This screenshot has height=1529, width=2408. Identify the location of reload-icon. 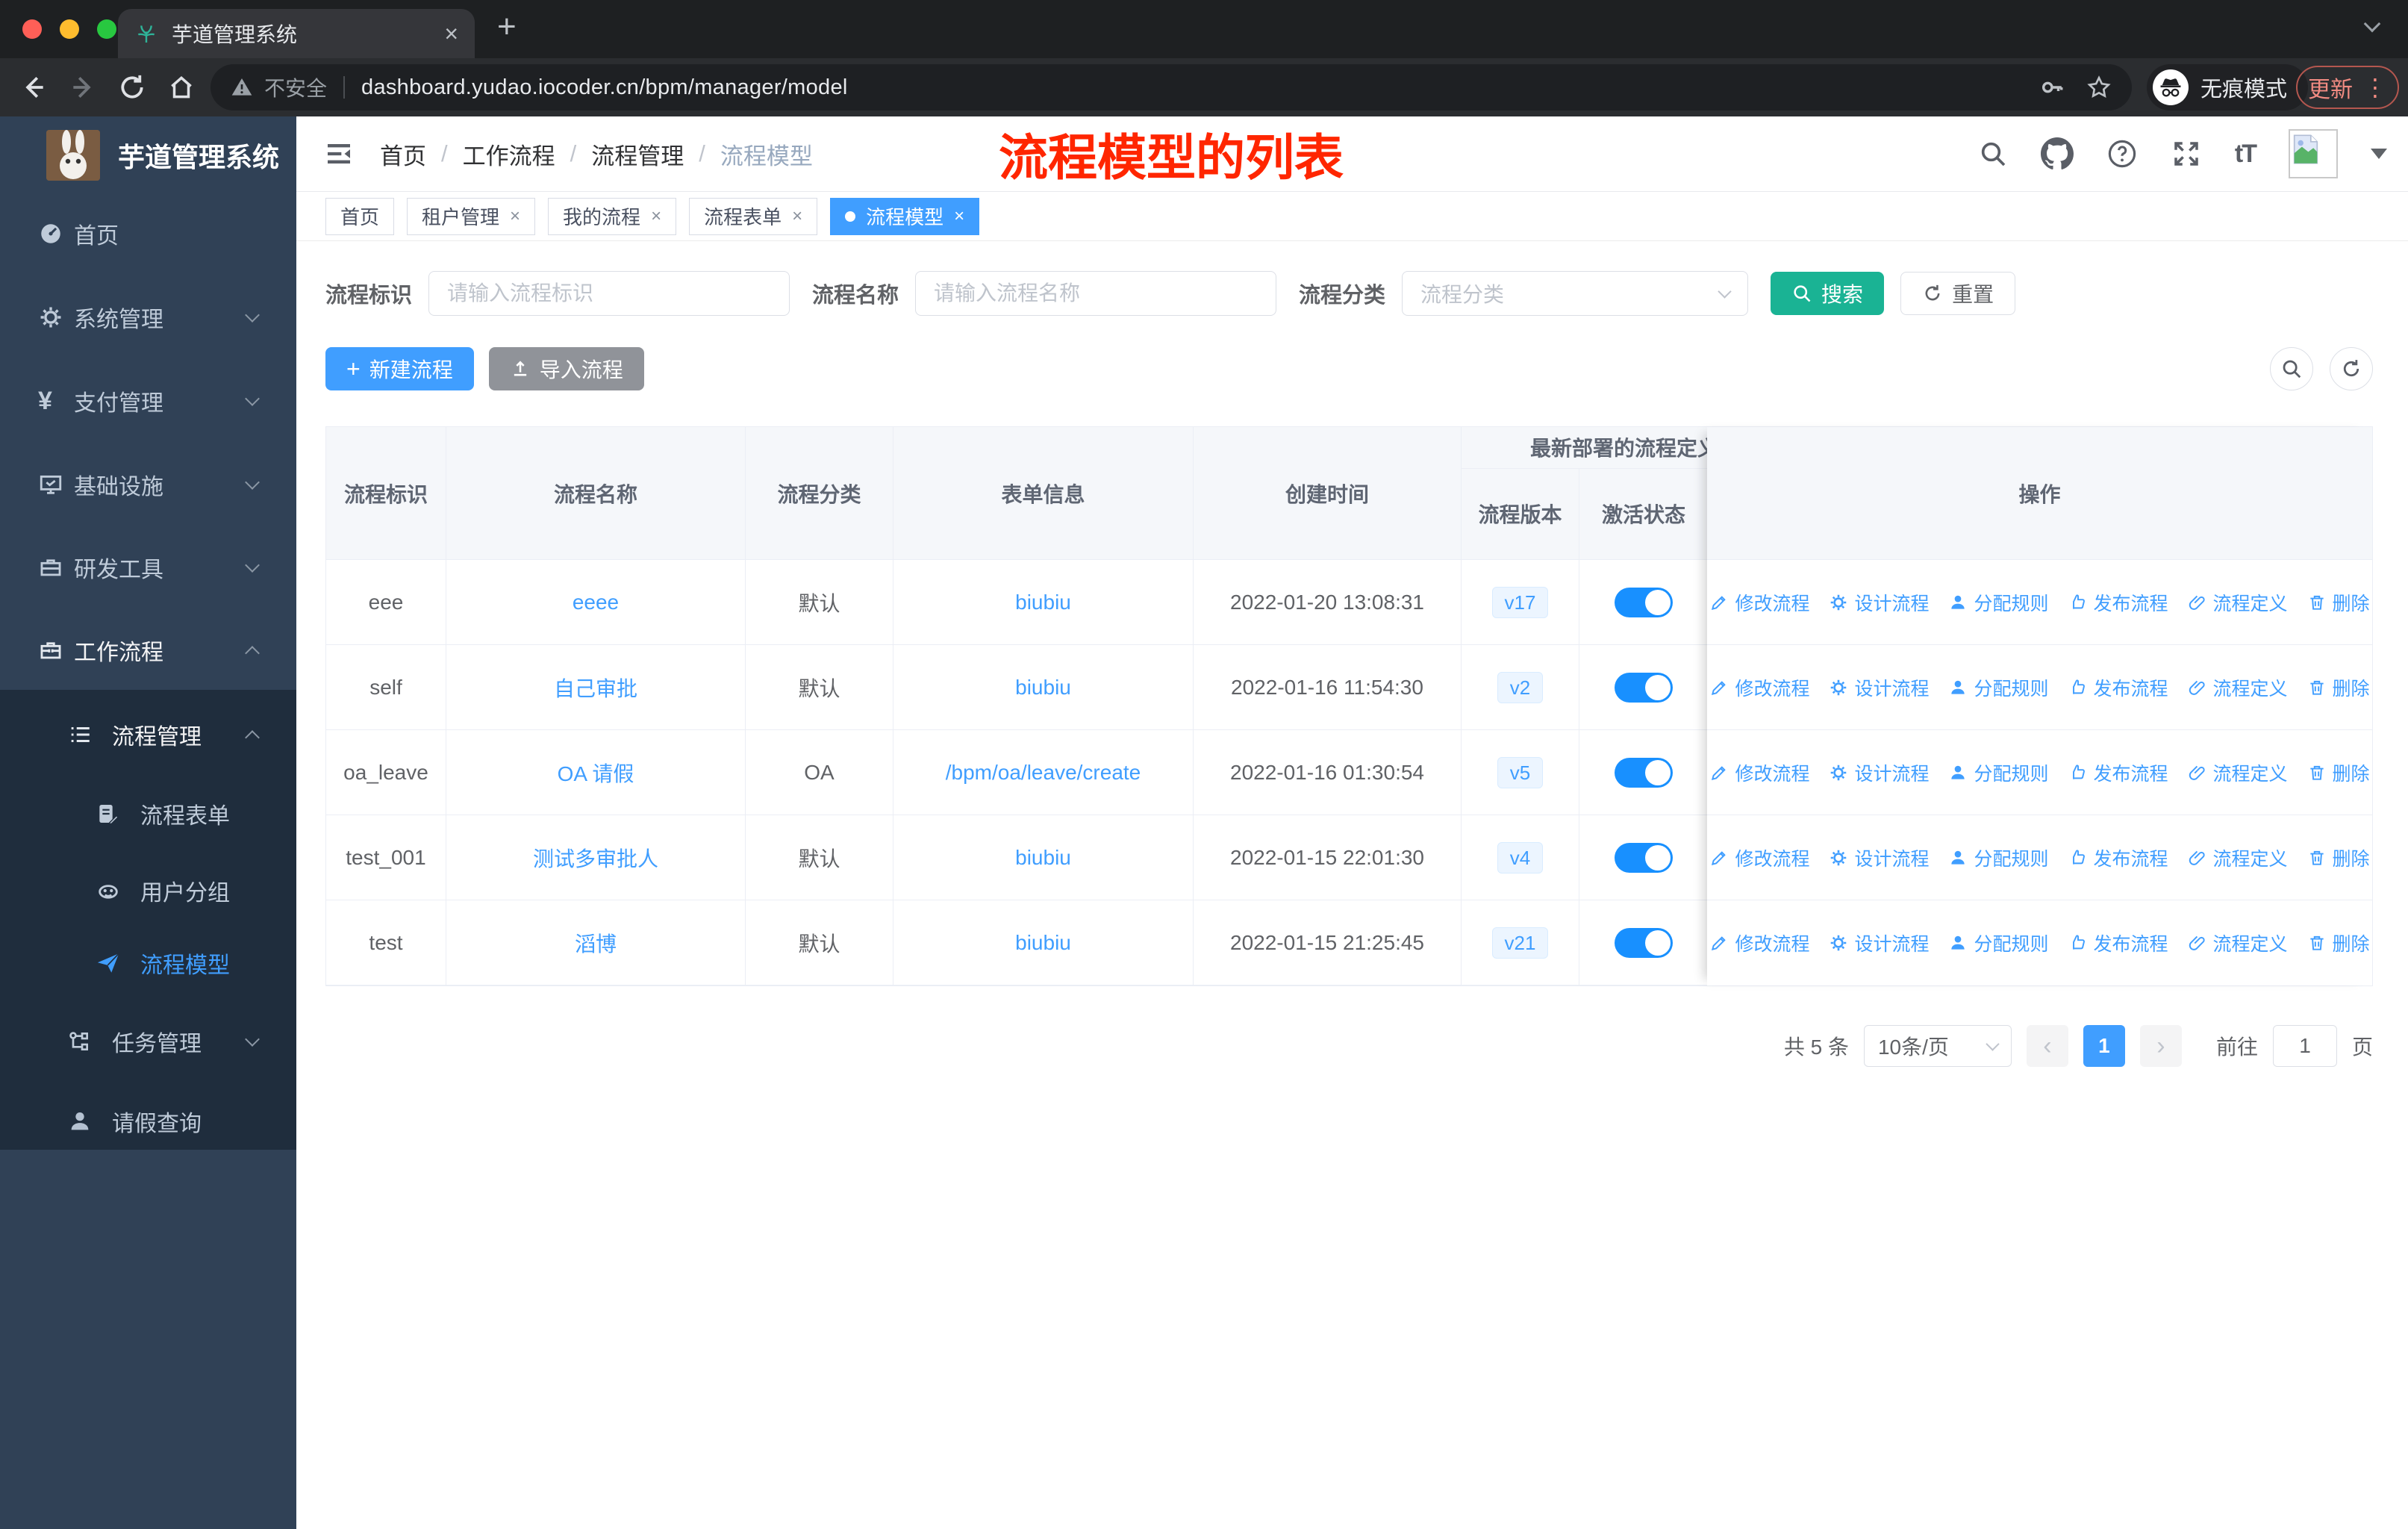
(132, 87).